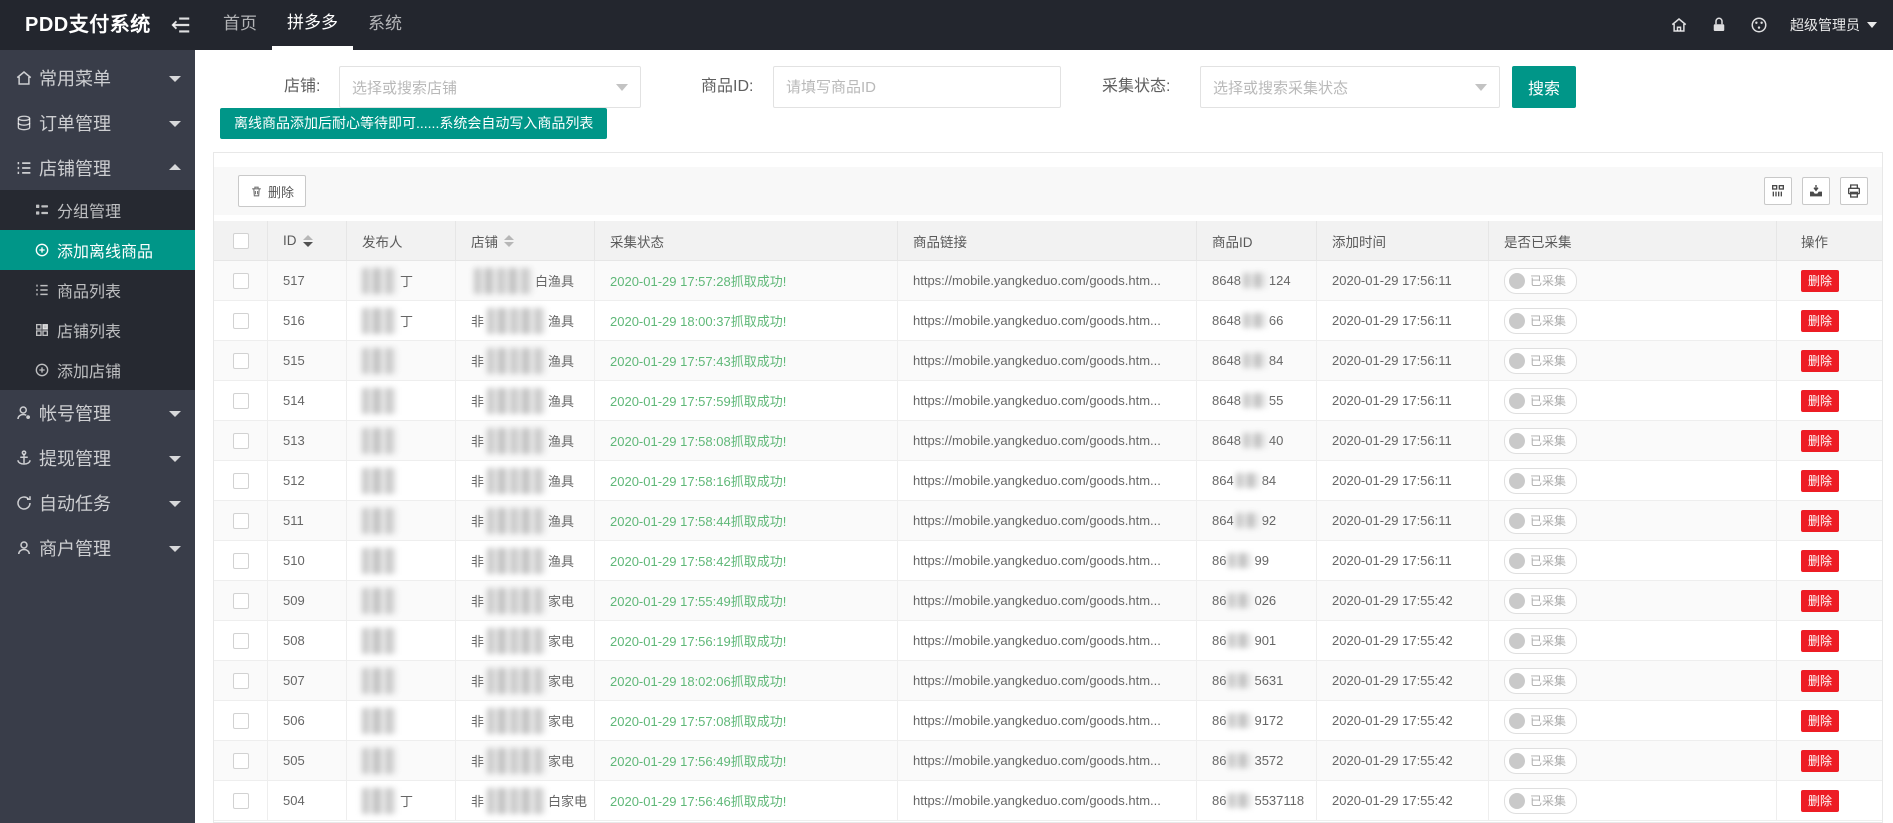  I want to click on status-select: 选择或搜索采集状态, so click(1350, 87).